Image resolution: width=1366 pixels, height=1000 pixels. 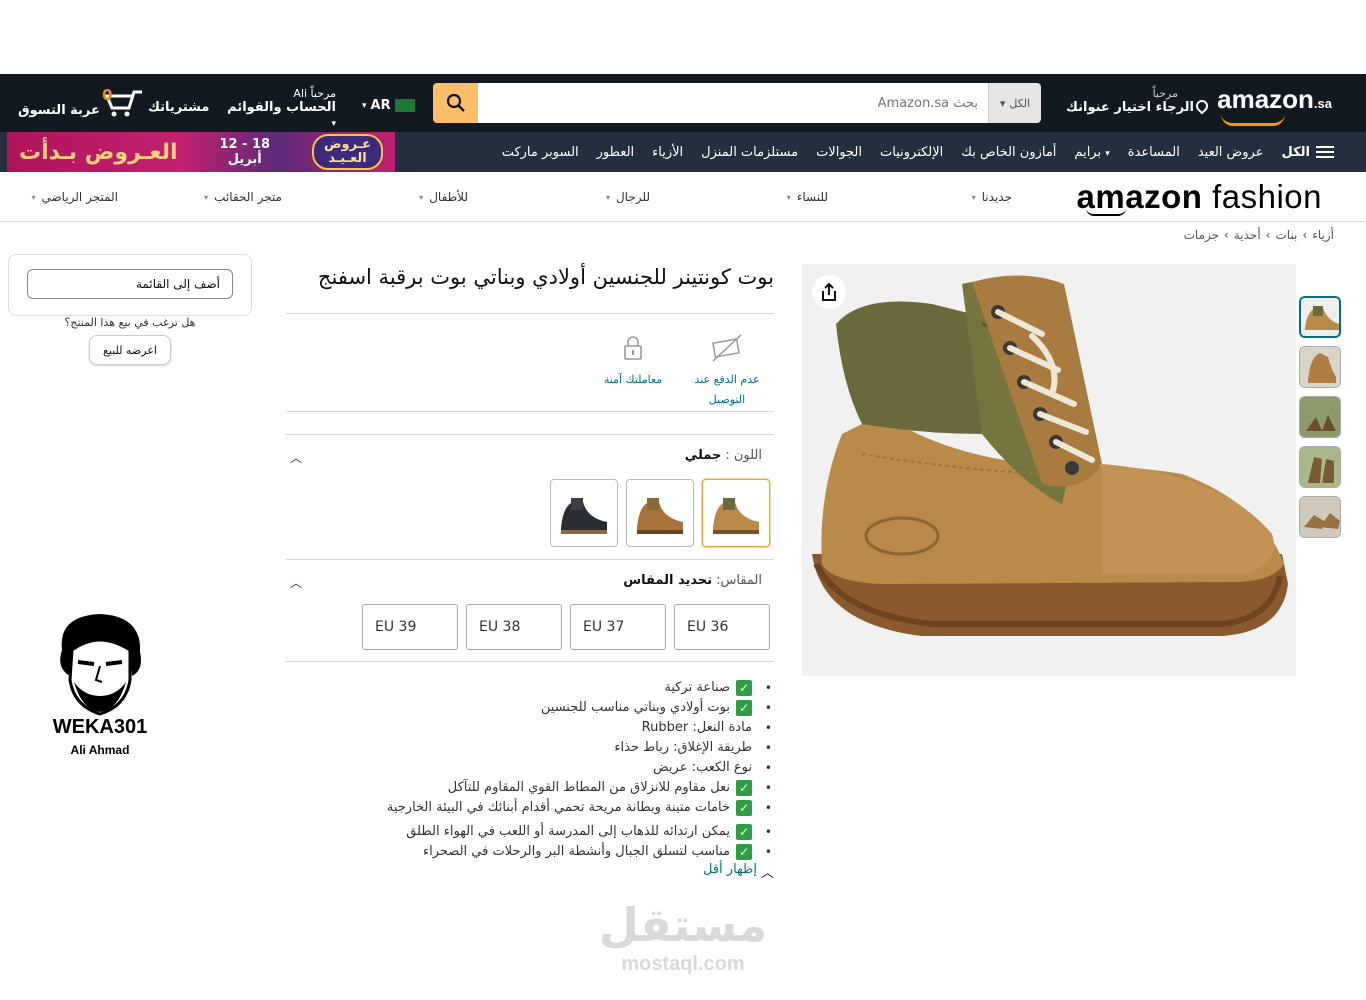 What do you see at coordinates (727, 370) in the screenshot?
I see `feature-no-cod: عدم الدفع عند التوصيل` at bounding box center [727, 370].